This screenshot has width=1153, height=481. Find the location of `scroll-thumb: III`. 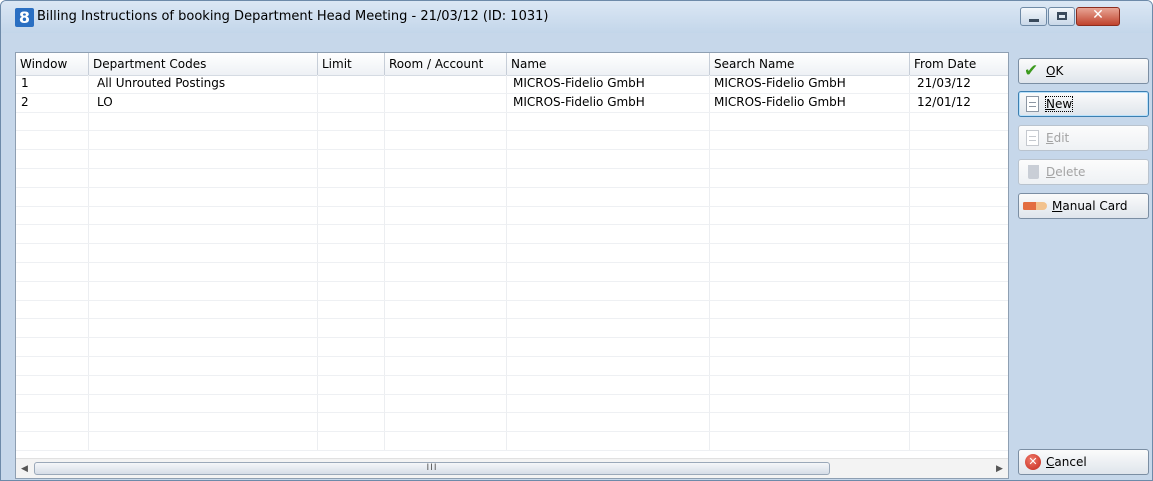

scroll-thumb: III is located at coordinates (432, 468).